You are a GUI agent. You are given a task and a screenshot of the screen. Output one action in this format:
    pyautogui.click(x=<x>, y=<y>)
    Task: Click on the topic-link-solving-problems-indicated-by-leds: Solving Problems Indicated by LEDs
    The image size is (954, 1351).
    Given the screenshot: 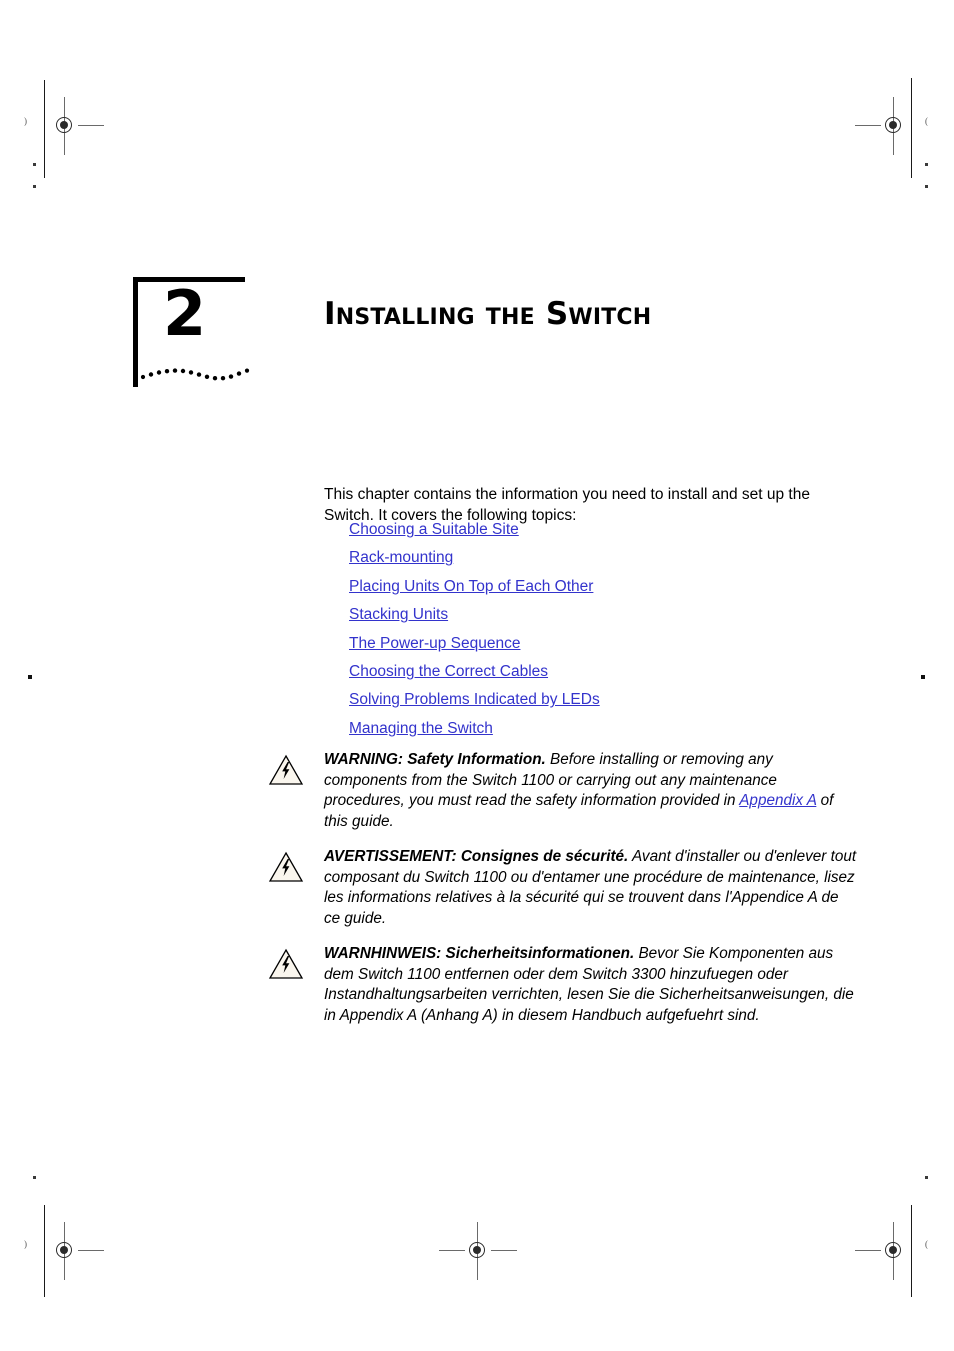 What is the action you would take?
    pyautogui.click(x=474, y=700)
    